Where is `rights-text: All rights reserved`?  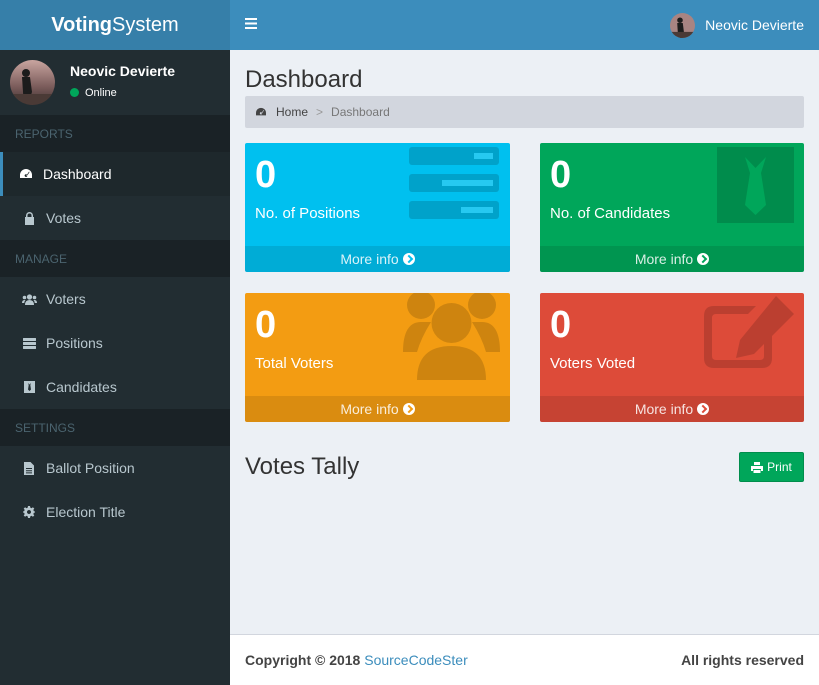 rights-text: All rights reserved is located at coordinates (742, 660).